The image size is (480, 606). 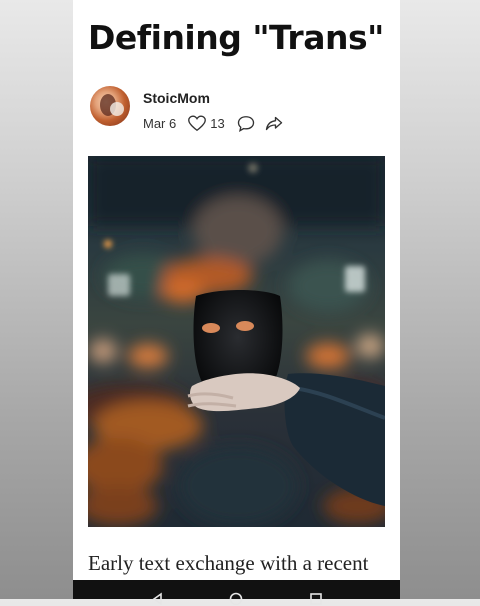 I want to click on system-navigation-bar, so click(x=236, y=593).